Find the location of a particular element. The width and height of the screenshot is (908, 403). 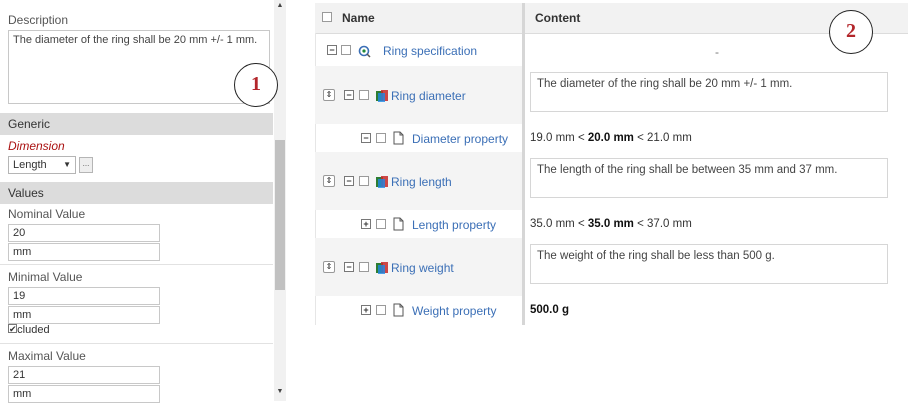

max-value: 37.0 mm is located at coordinates (669, 224).